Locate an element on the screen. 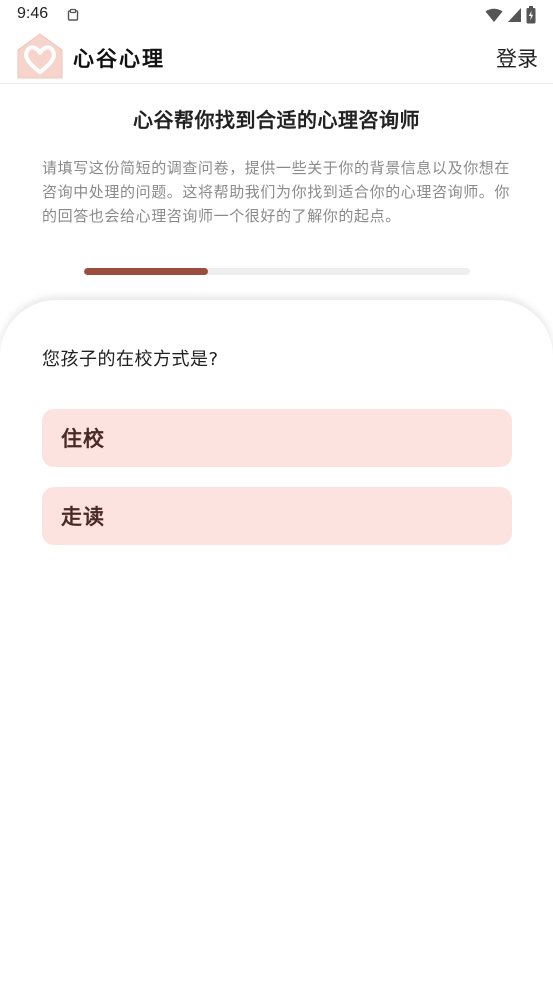 Image resolution: width=553 pixels, height=1000 pixels. status-bar: 9:46 is located at coordinates (276, 15).